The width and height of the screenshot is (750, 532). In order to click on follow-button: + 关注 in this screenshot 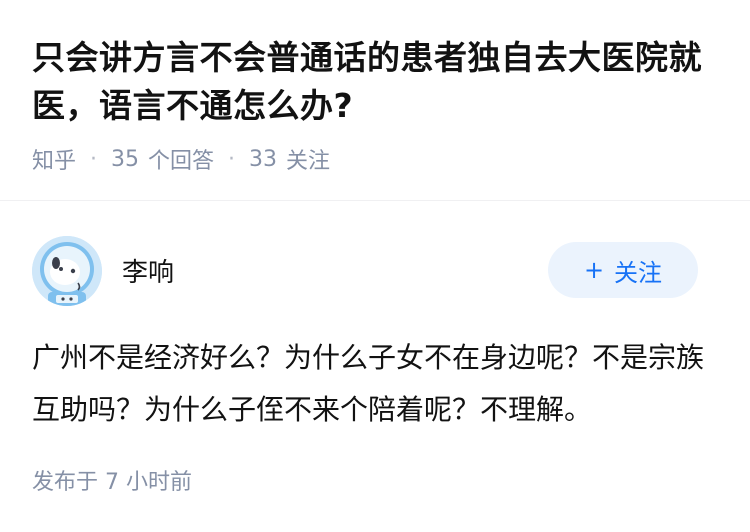, I will do `click(623, 270)`.